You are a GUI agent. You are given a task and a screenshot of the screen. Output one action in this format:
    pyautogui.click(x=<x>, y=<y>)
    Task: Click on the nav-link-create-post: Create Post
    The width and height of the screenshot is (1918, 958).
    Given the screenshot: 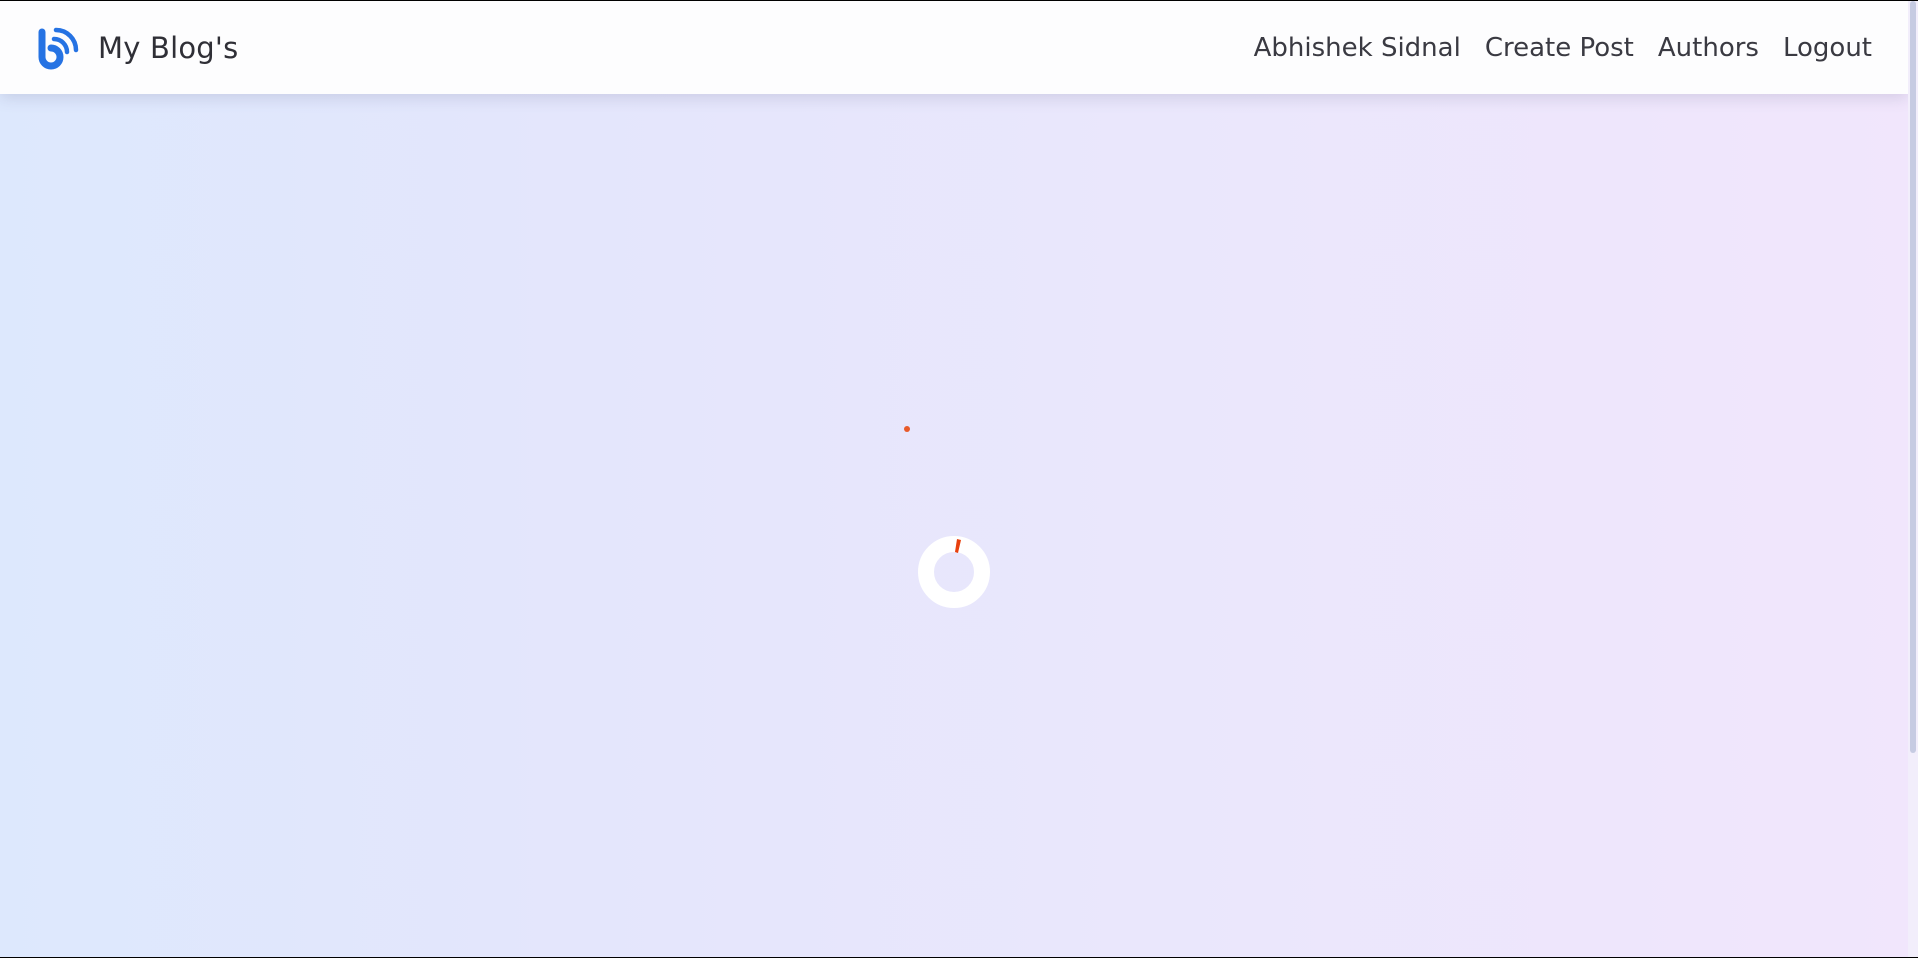 What is the action you would take?
    pyautogui.click(x=1559, y=48)
    